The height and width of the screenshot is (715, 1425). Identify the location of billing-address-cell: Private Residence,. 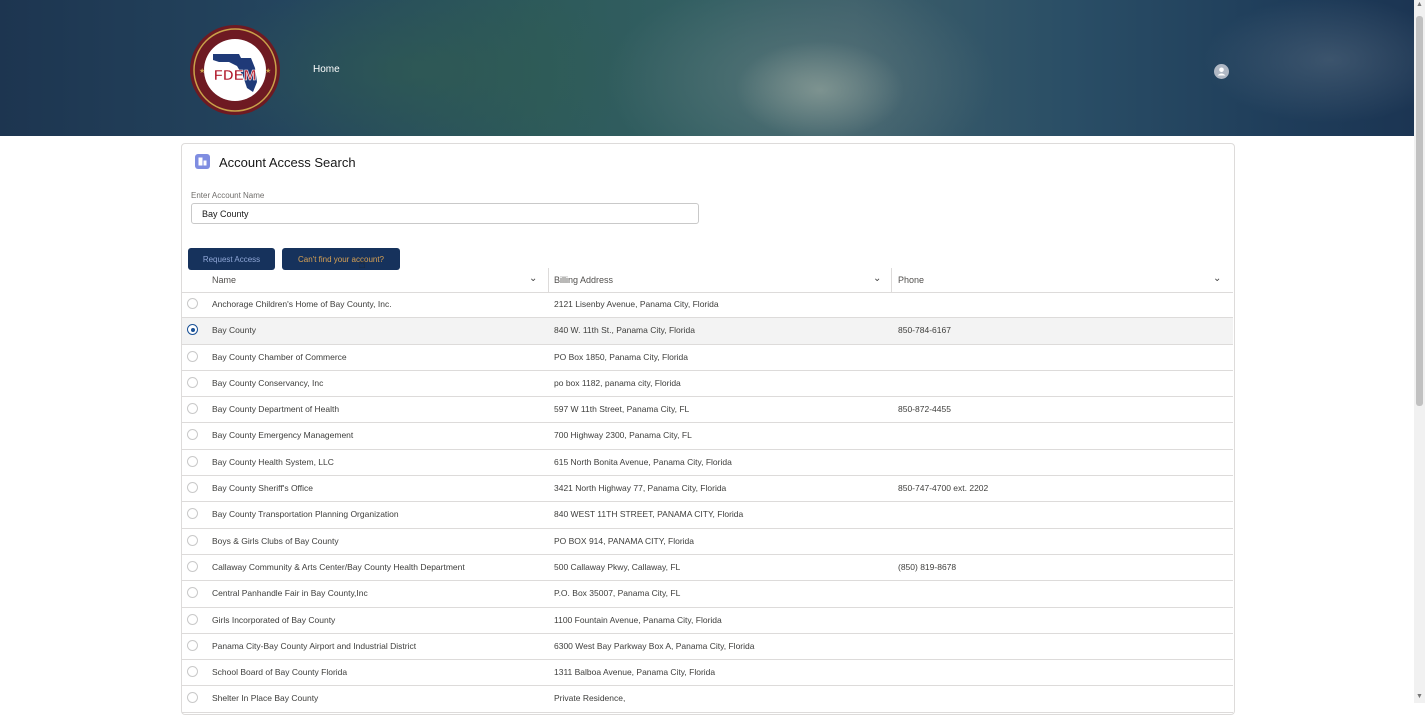
(590, 698).